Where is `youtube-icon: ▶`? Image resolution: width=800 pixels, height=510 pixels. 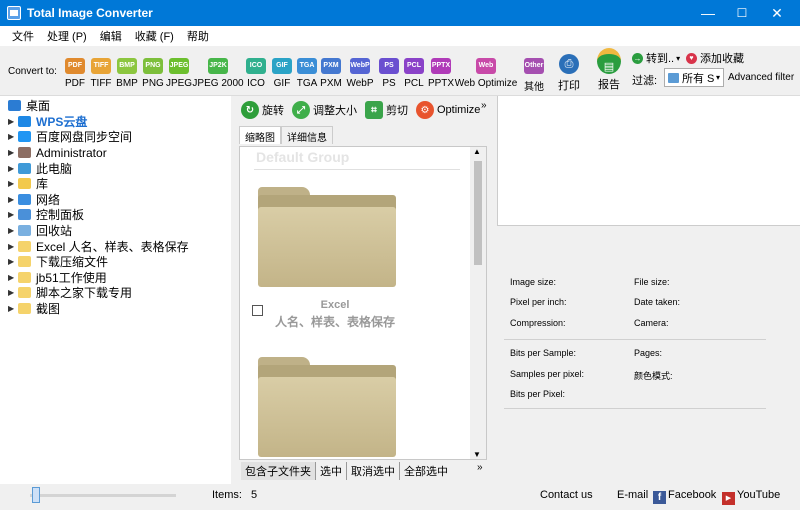
youtube-icon: ▶ is located at coordinates (728, 498).